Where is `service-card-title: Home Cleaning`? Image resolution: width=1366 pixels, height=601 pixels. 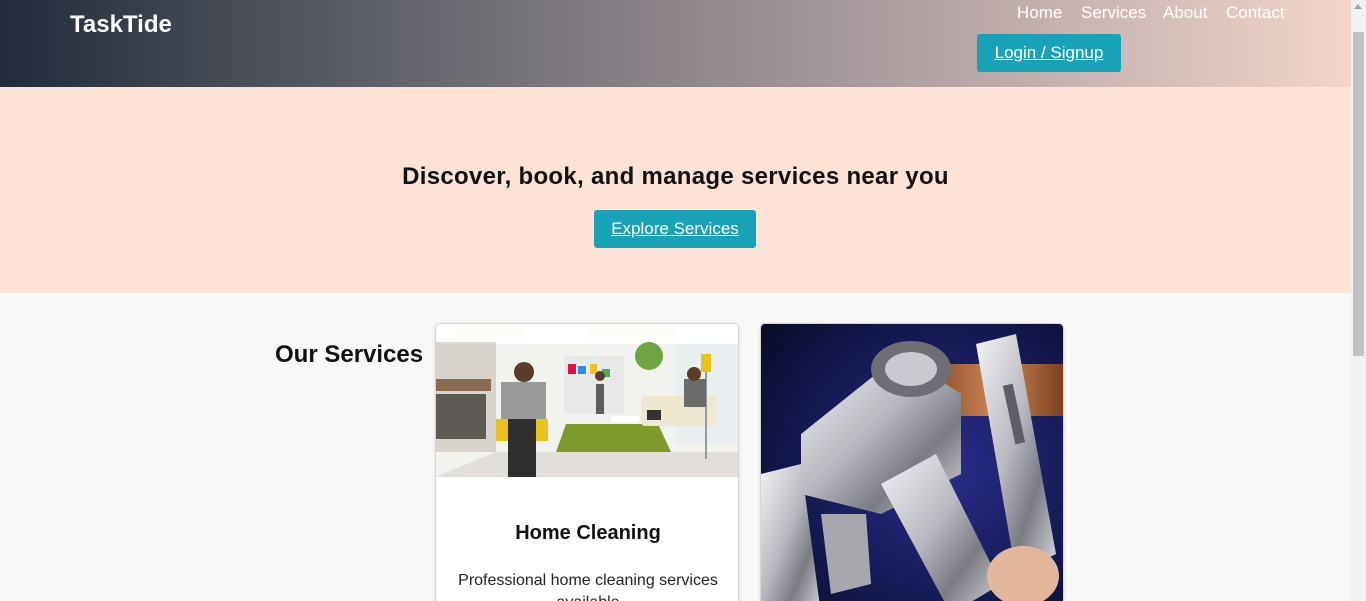
service-card-title: Home Cleaning is located at coordinates (588, 533).